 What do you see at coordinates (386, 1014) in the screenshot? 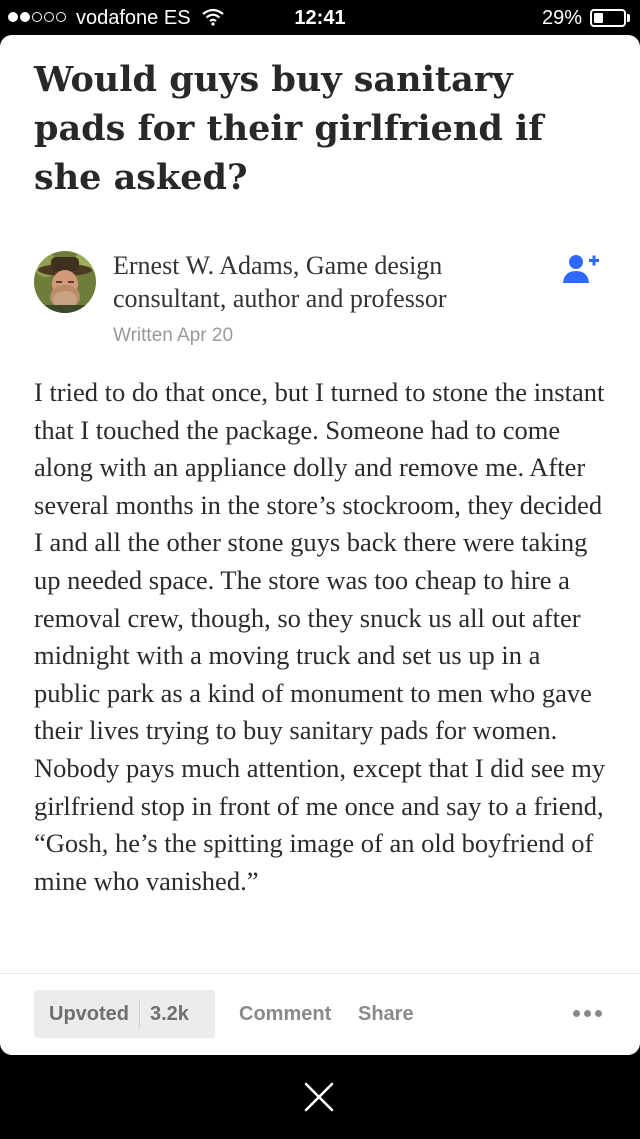
I see `share-button: Share` at bounding box center [386, 1014].